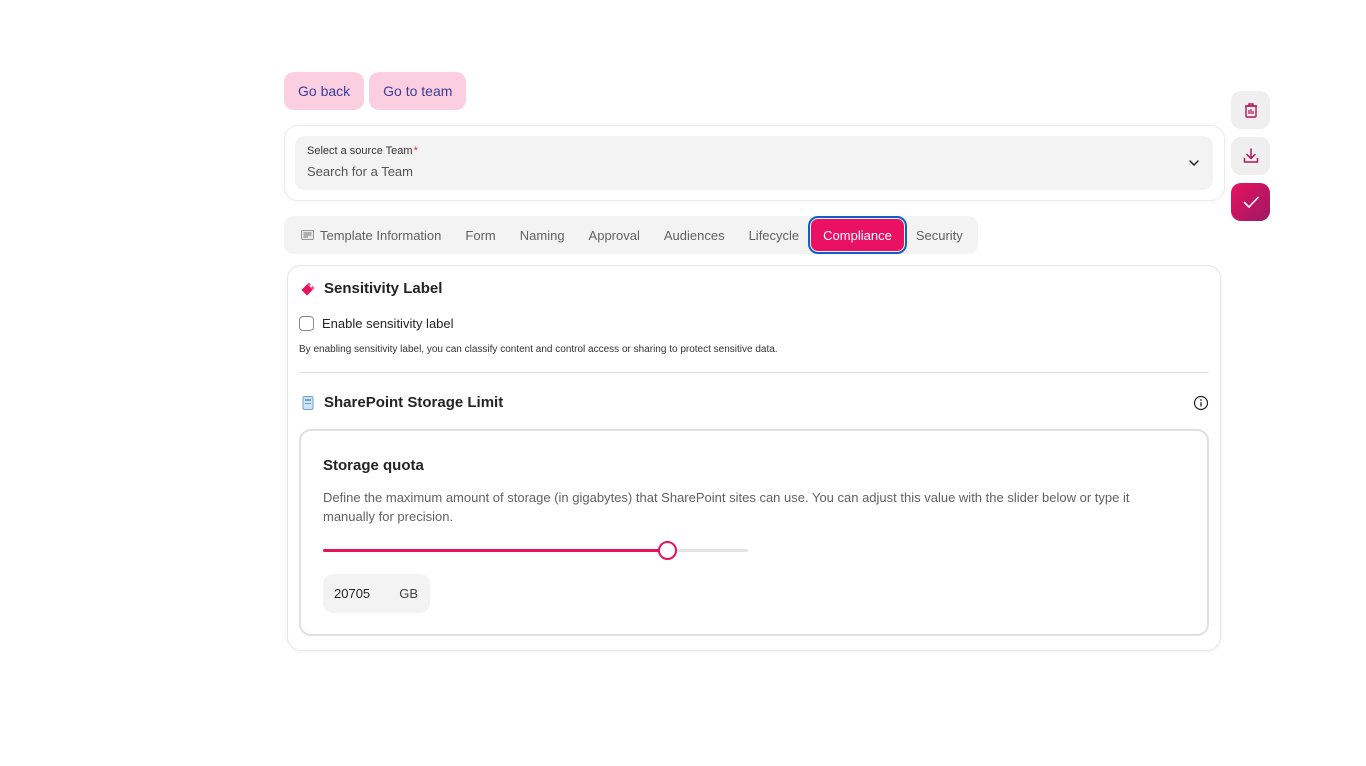 Image resolution: width=1366 pixels, height=766 pixels. I want to click on source-team-placeholder: Search for a Team, so click(360, 171).